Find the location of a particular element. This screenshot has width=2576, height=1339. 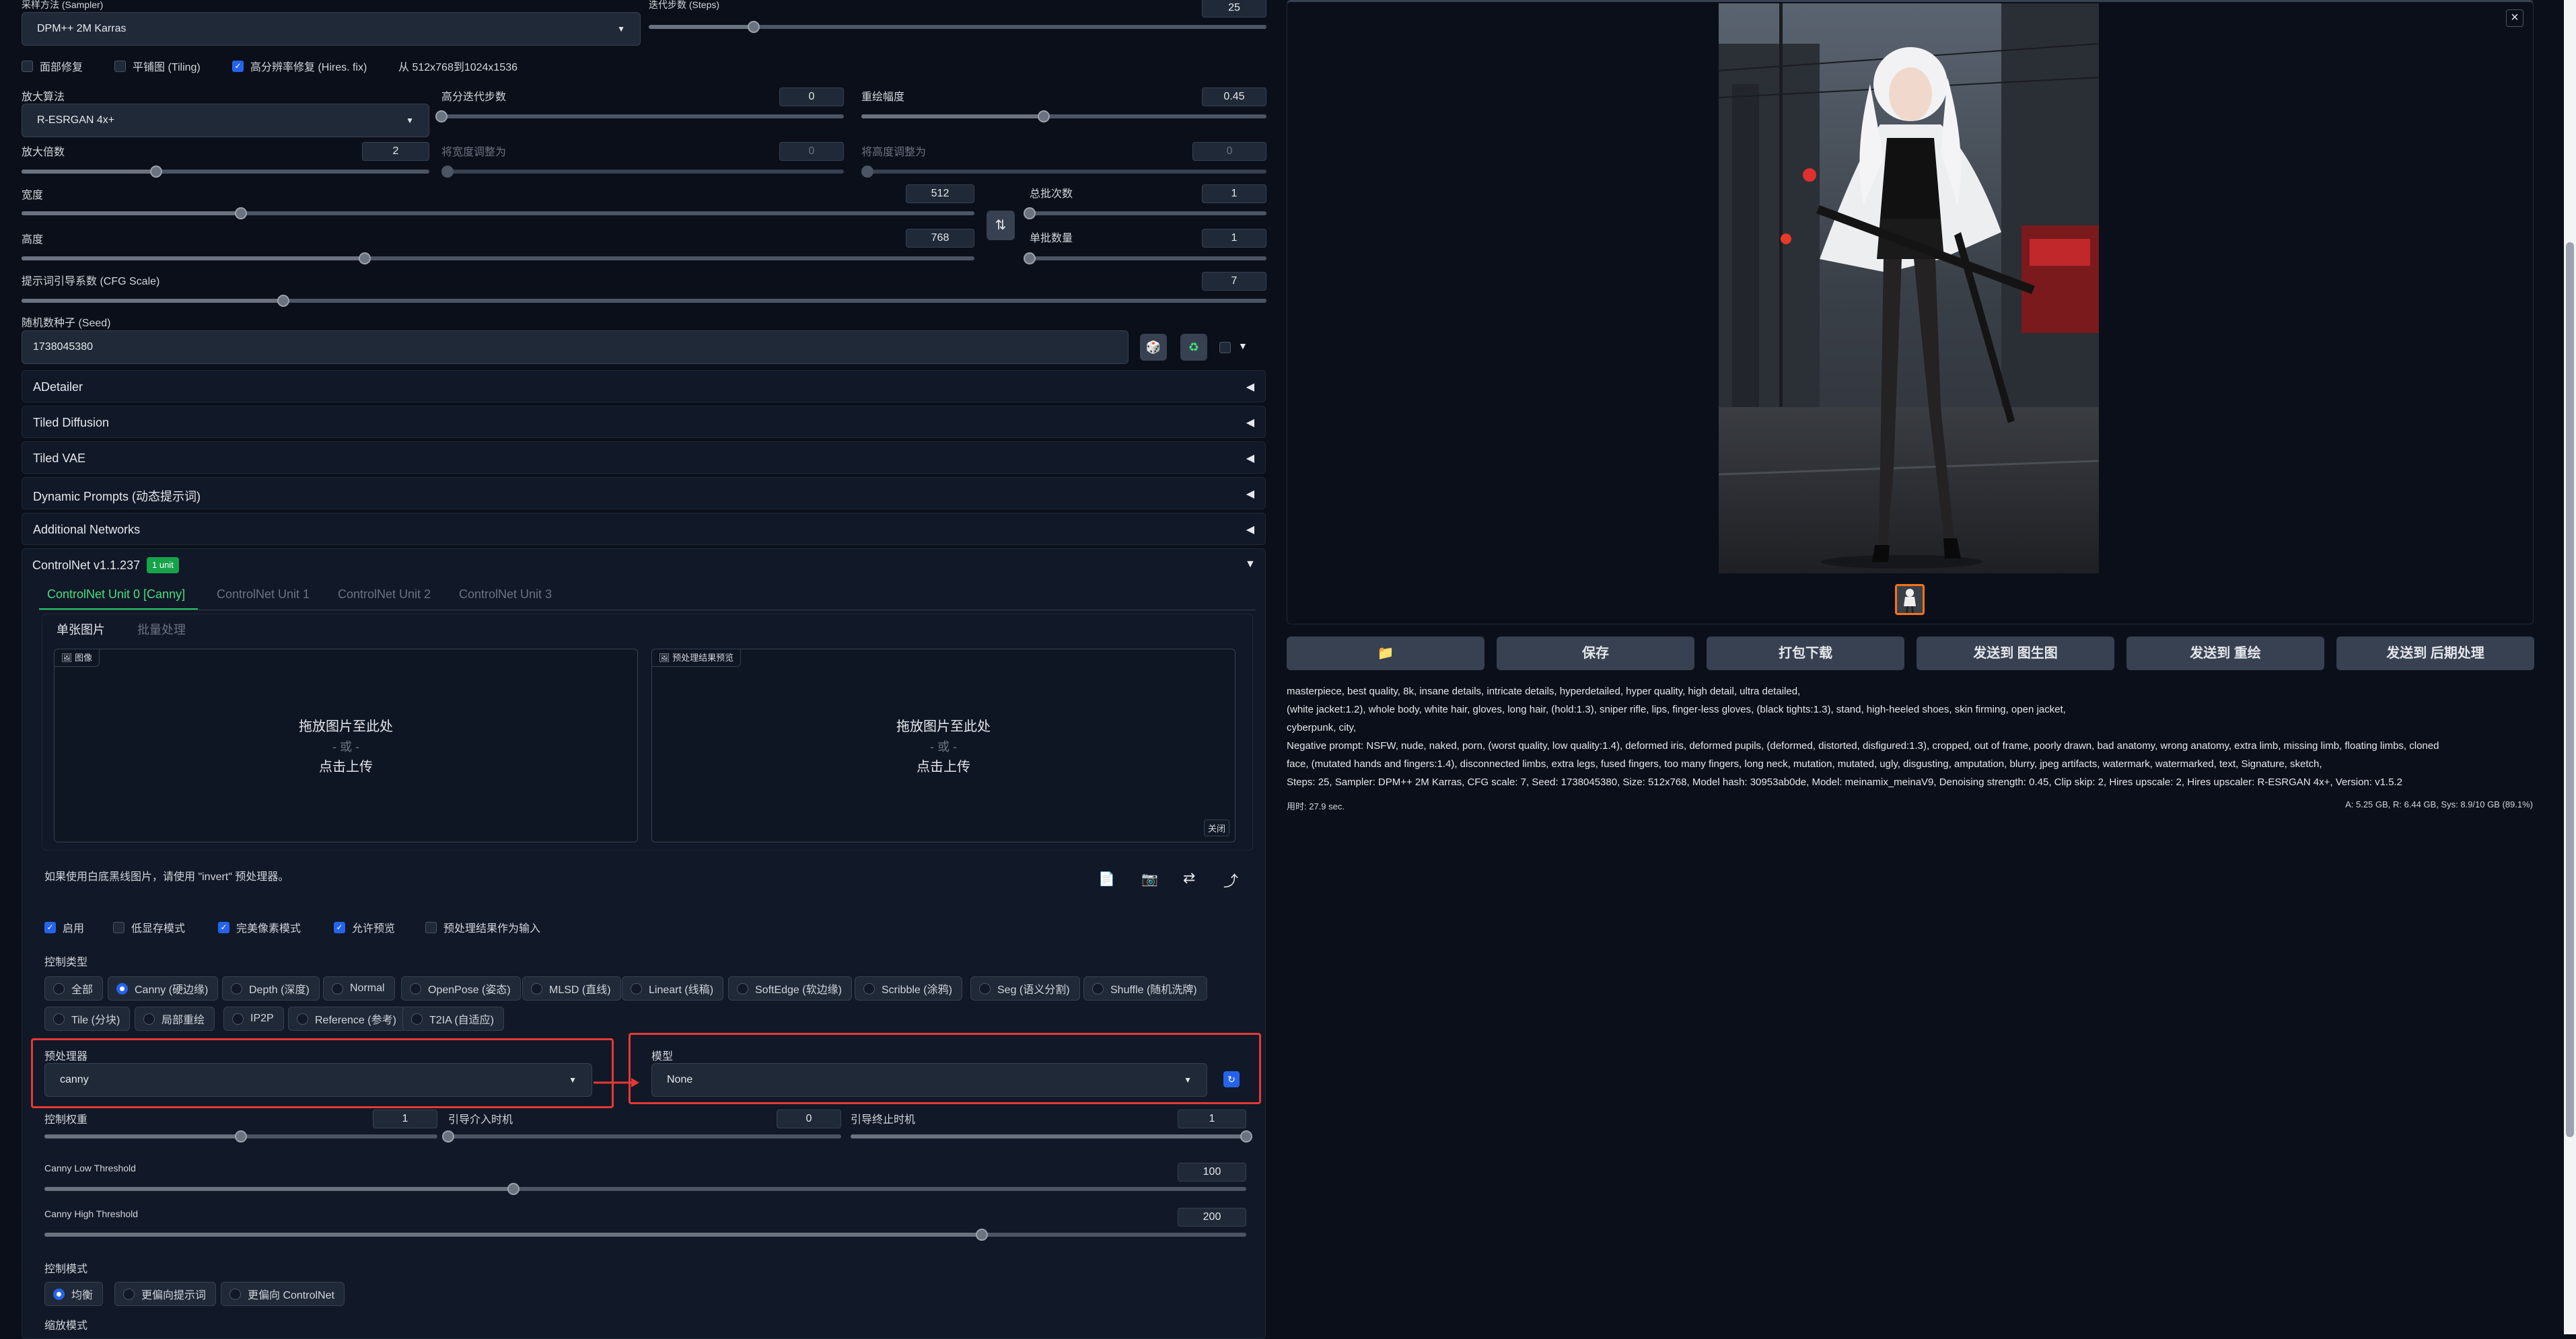

weight-input: 1 is located at coordinates (405, 1119).